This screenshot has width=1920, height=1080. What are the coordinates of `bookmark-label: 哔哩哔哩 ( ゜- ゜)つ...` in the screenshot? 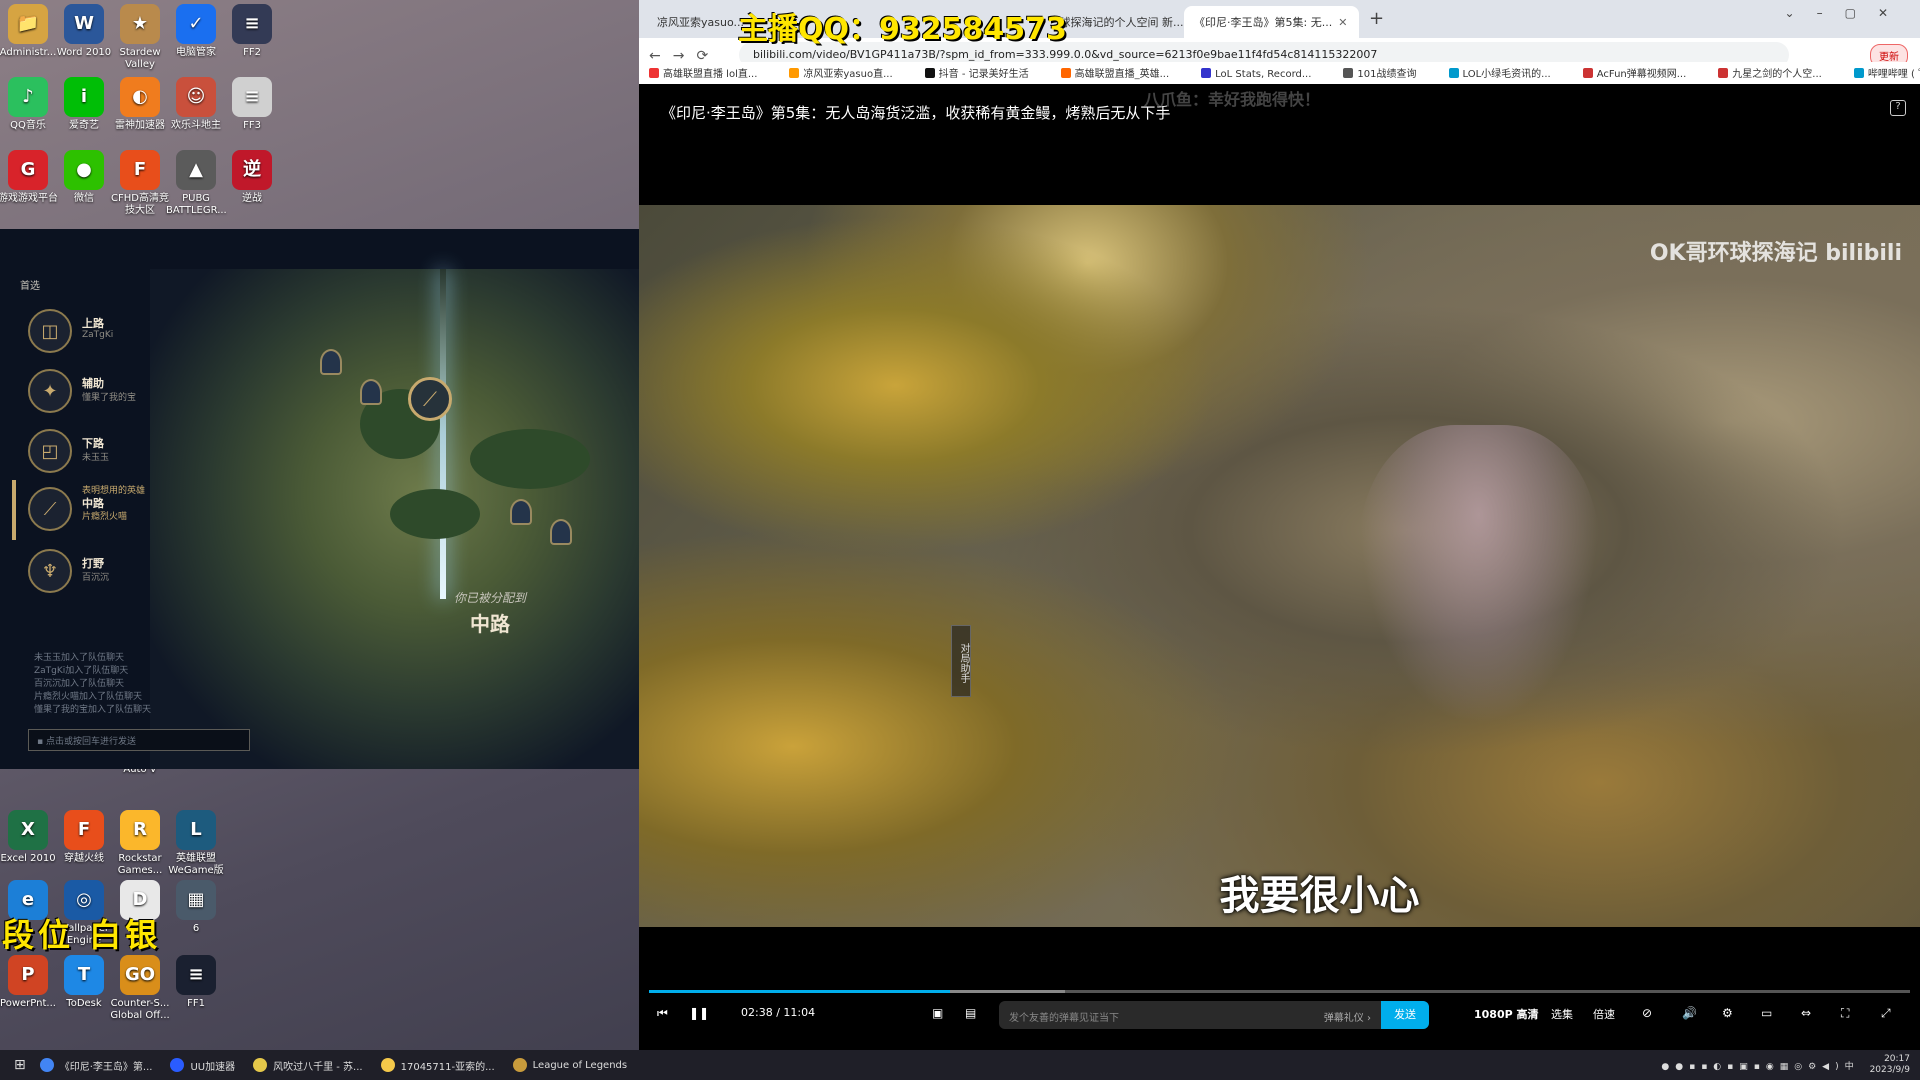 It's located at (1893, 74).